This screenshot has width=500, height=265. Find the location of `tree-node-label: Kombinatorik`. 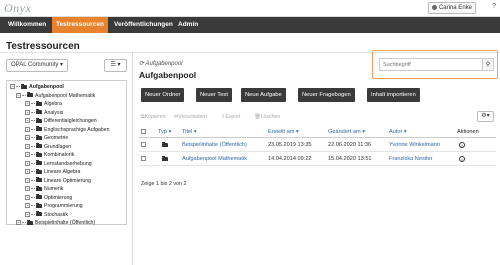

tree-node-label: Kombinatorik is located at coordinates (59, 155).